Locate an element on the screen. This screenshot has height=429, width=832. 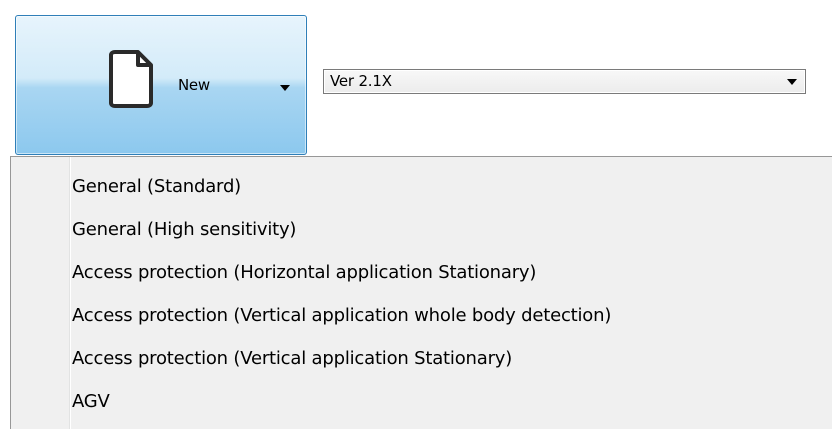
menu-item-general-standard: General (Standard) is located at coordinates (442, 187).